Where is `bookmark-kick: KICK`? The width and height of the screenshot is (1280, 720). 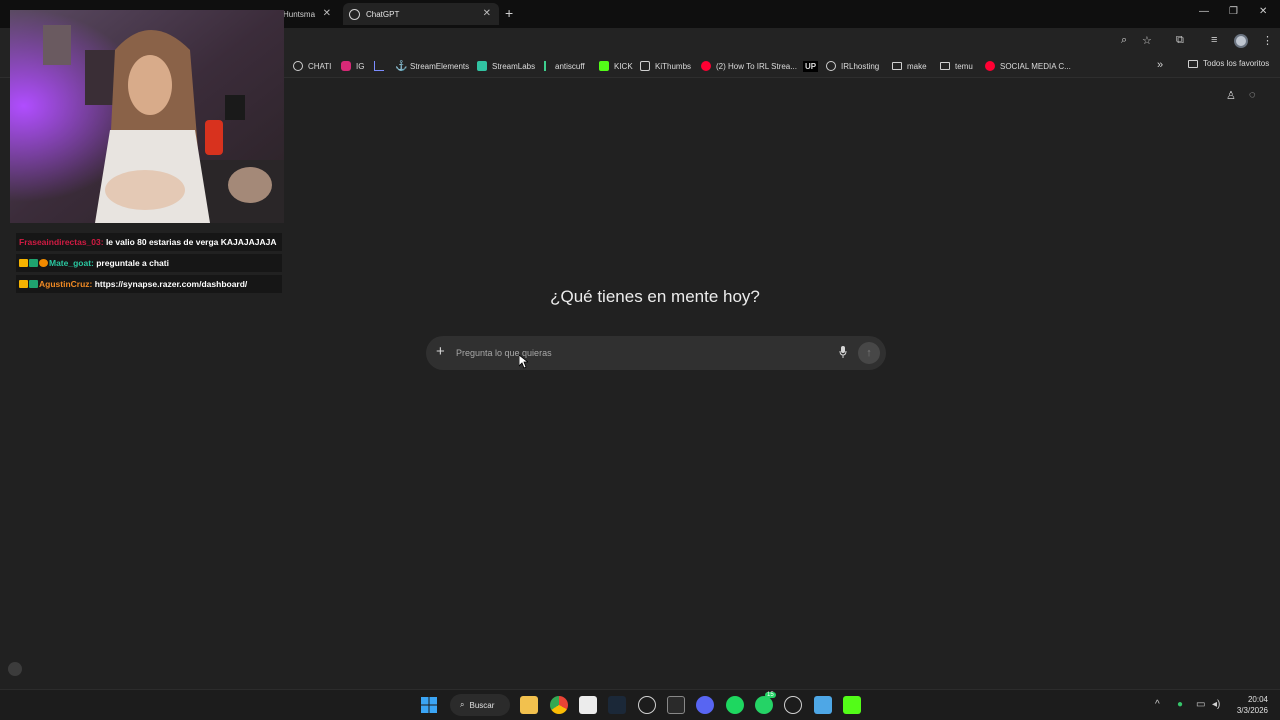
bookmark-kick: KICK is located at coordinates (616, 66).